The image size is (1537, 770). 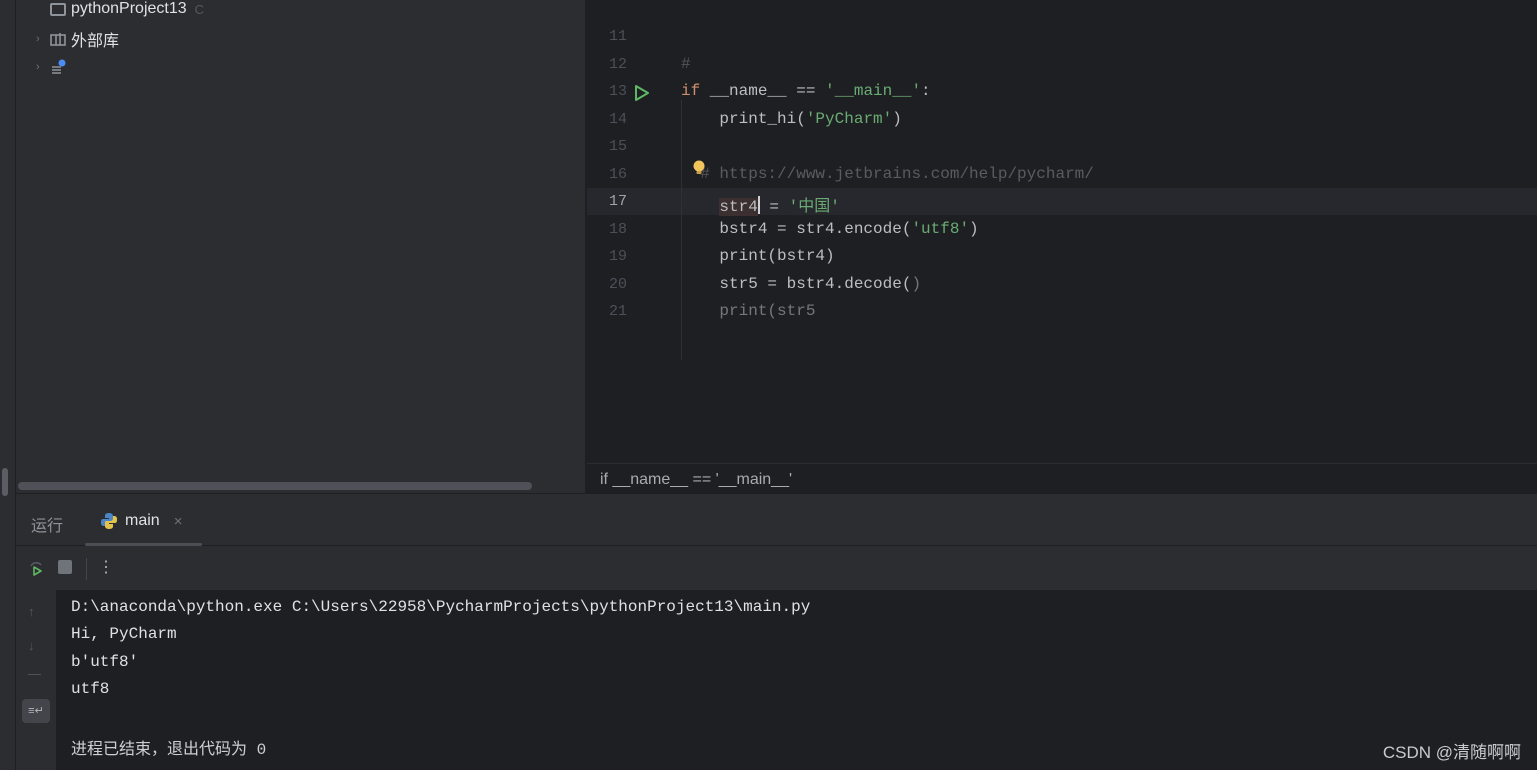 What do you see at coordinates (36, 568) in the screenshot?
I see `rerun-icon` at bounding box center [36, 568].